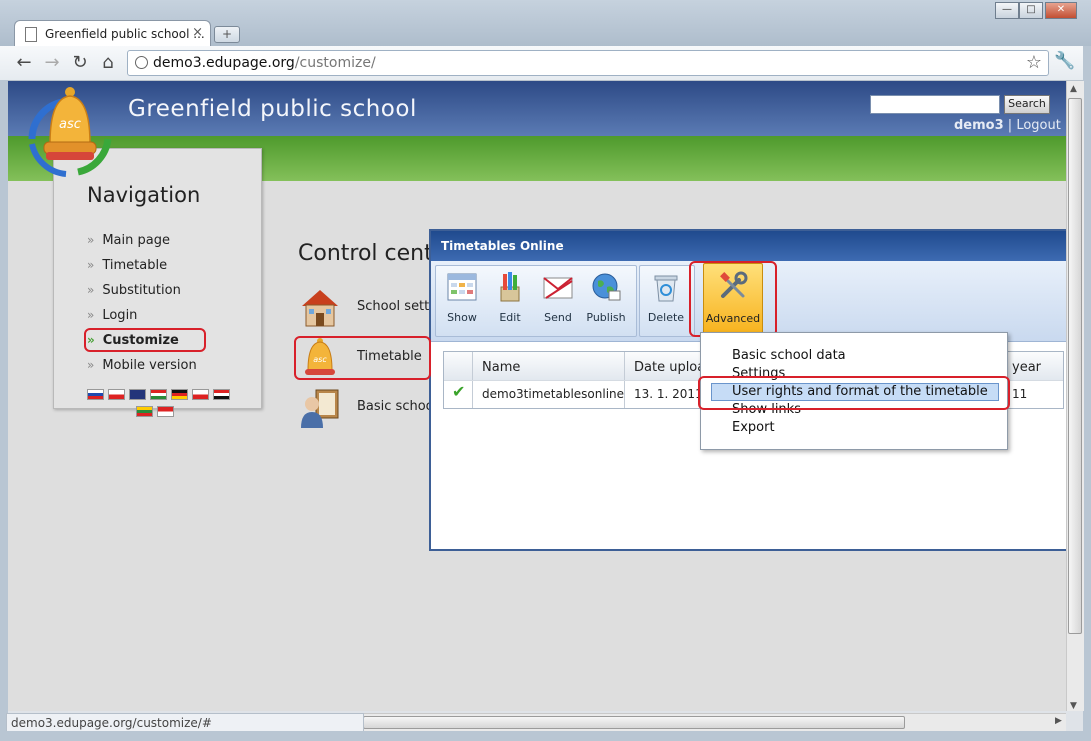 This screenshot has height=741, width=1091. Describe the element at coordinates (854, 393) in the screenshot. I see `highlight-user-rights` at that location.